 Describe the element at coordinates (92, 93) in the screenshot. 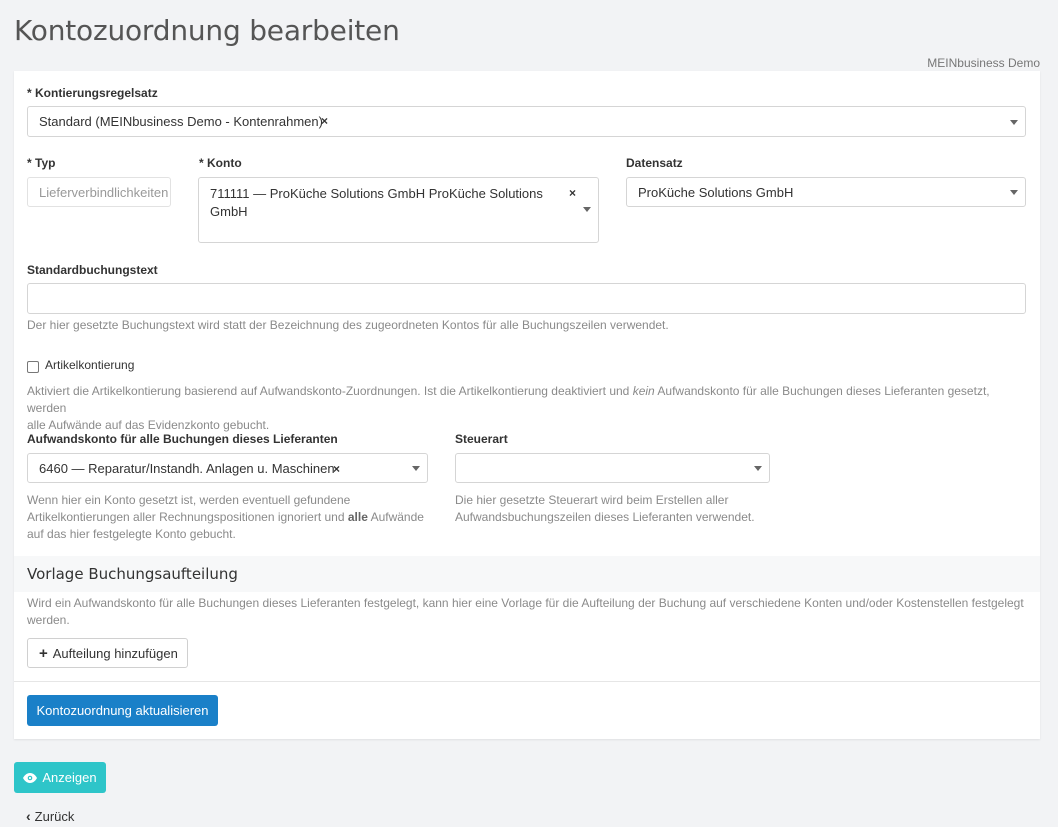

I see `ruleset-label: * Kontierungsregelsatz` at that location.